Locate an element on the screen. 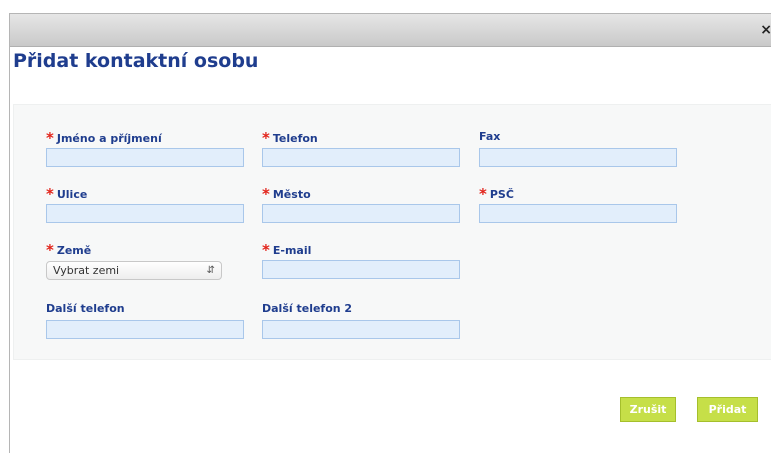 Image resolution: width=771 pixels, height=453 pixels. fax-label: Fax is located at coordinates (490, 136).